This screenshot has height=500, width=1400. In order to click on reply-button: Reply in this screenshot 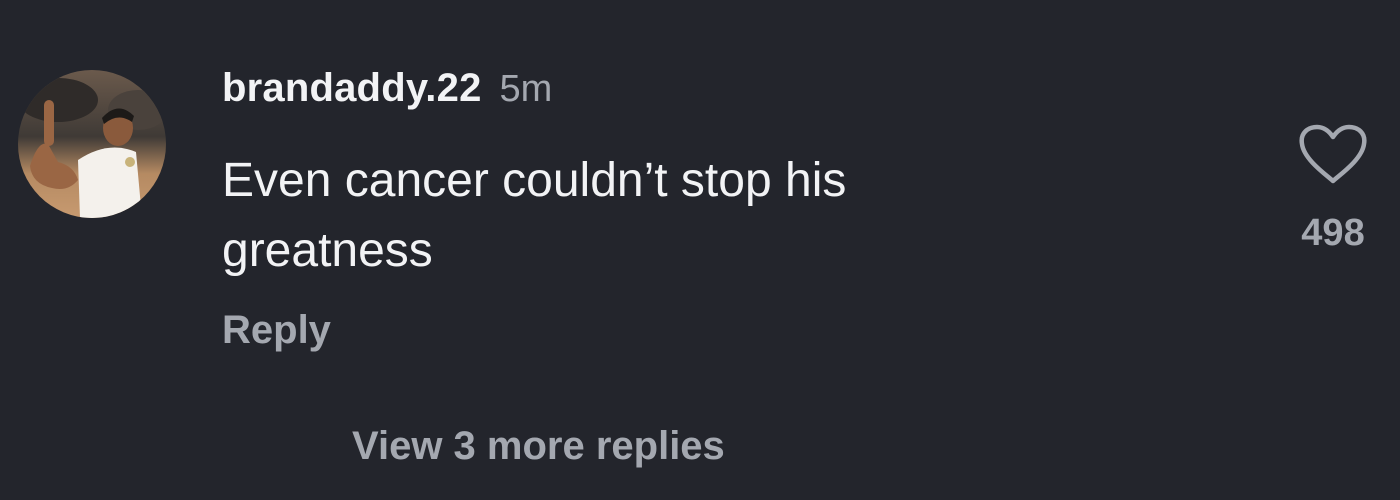, I will do `click(276, 330)`.